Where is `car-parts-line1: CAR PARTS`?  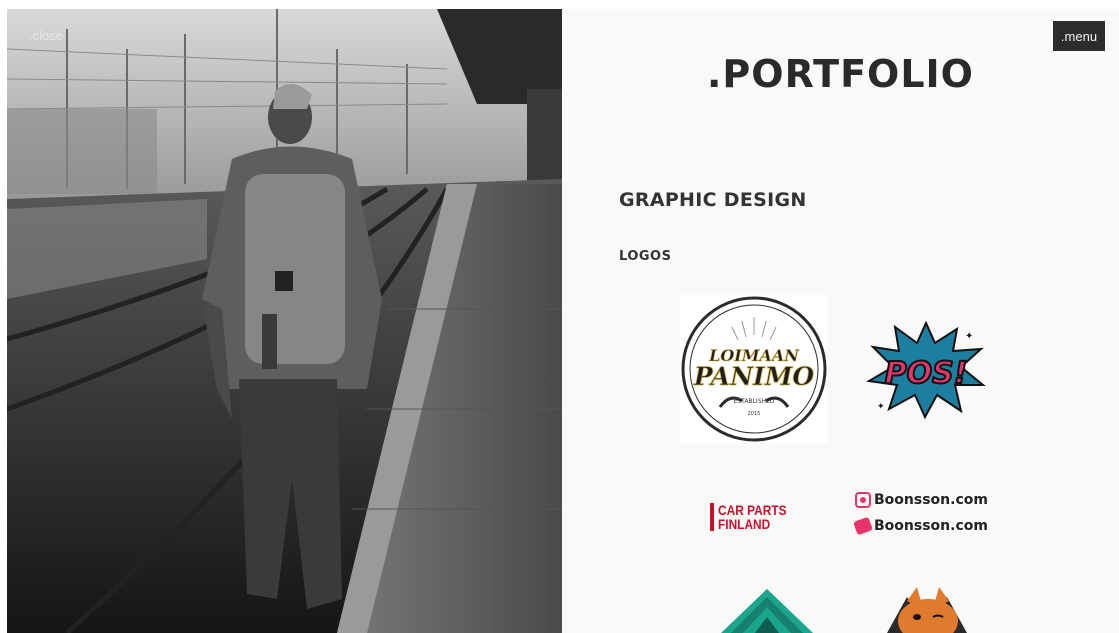
car-parts-line1: CAR PARTS is located at coordinates (752, 510).